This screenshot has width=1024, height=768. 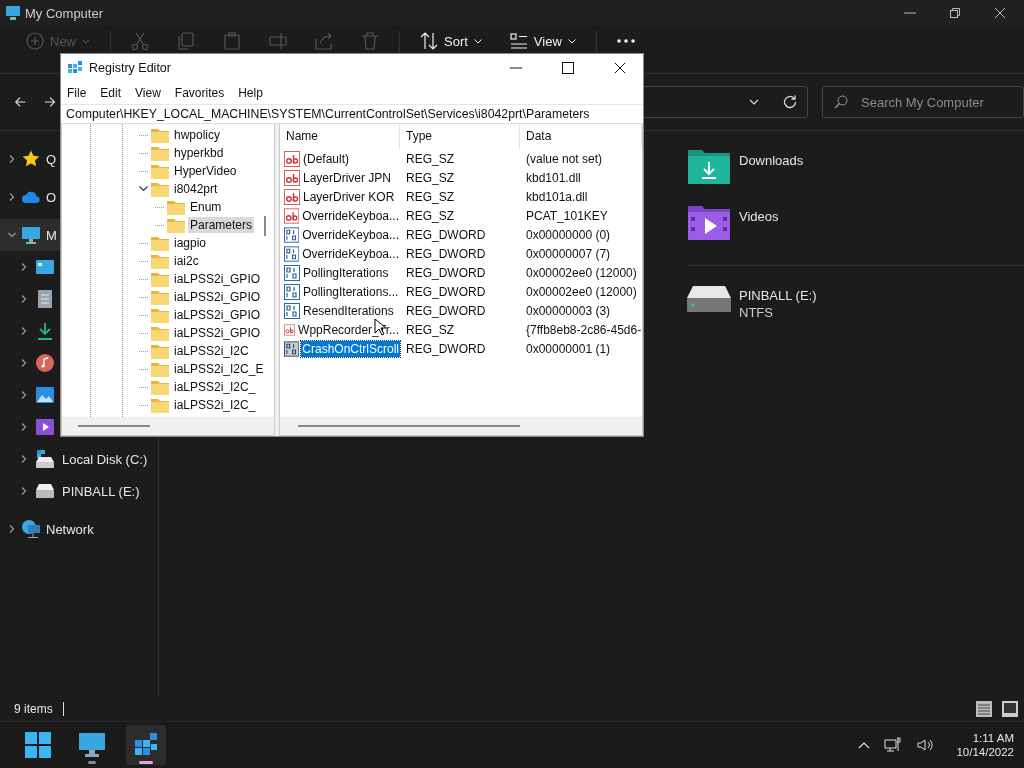 What do you see at coordinates (70, 529) in the screenshot?
I see `sidebar-label: Network` at bounding box center [70, 529].